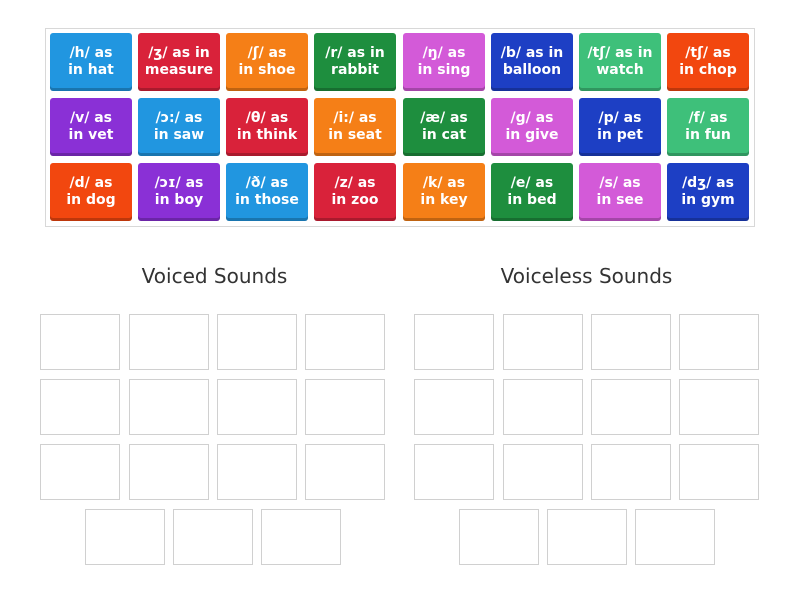 The width and height of the screenshot is (800, 600). I want to click on sound-tile: /g/ as in give, so click(532, 127).